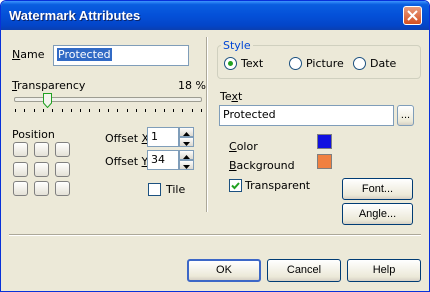 The image size is (430, 292). I want to click on style-date-radio, so click(359, 63).